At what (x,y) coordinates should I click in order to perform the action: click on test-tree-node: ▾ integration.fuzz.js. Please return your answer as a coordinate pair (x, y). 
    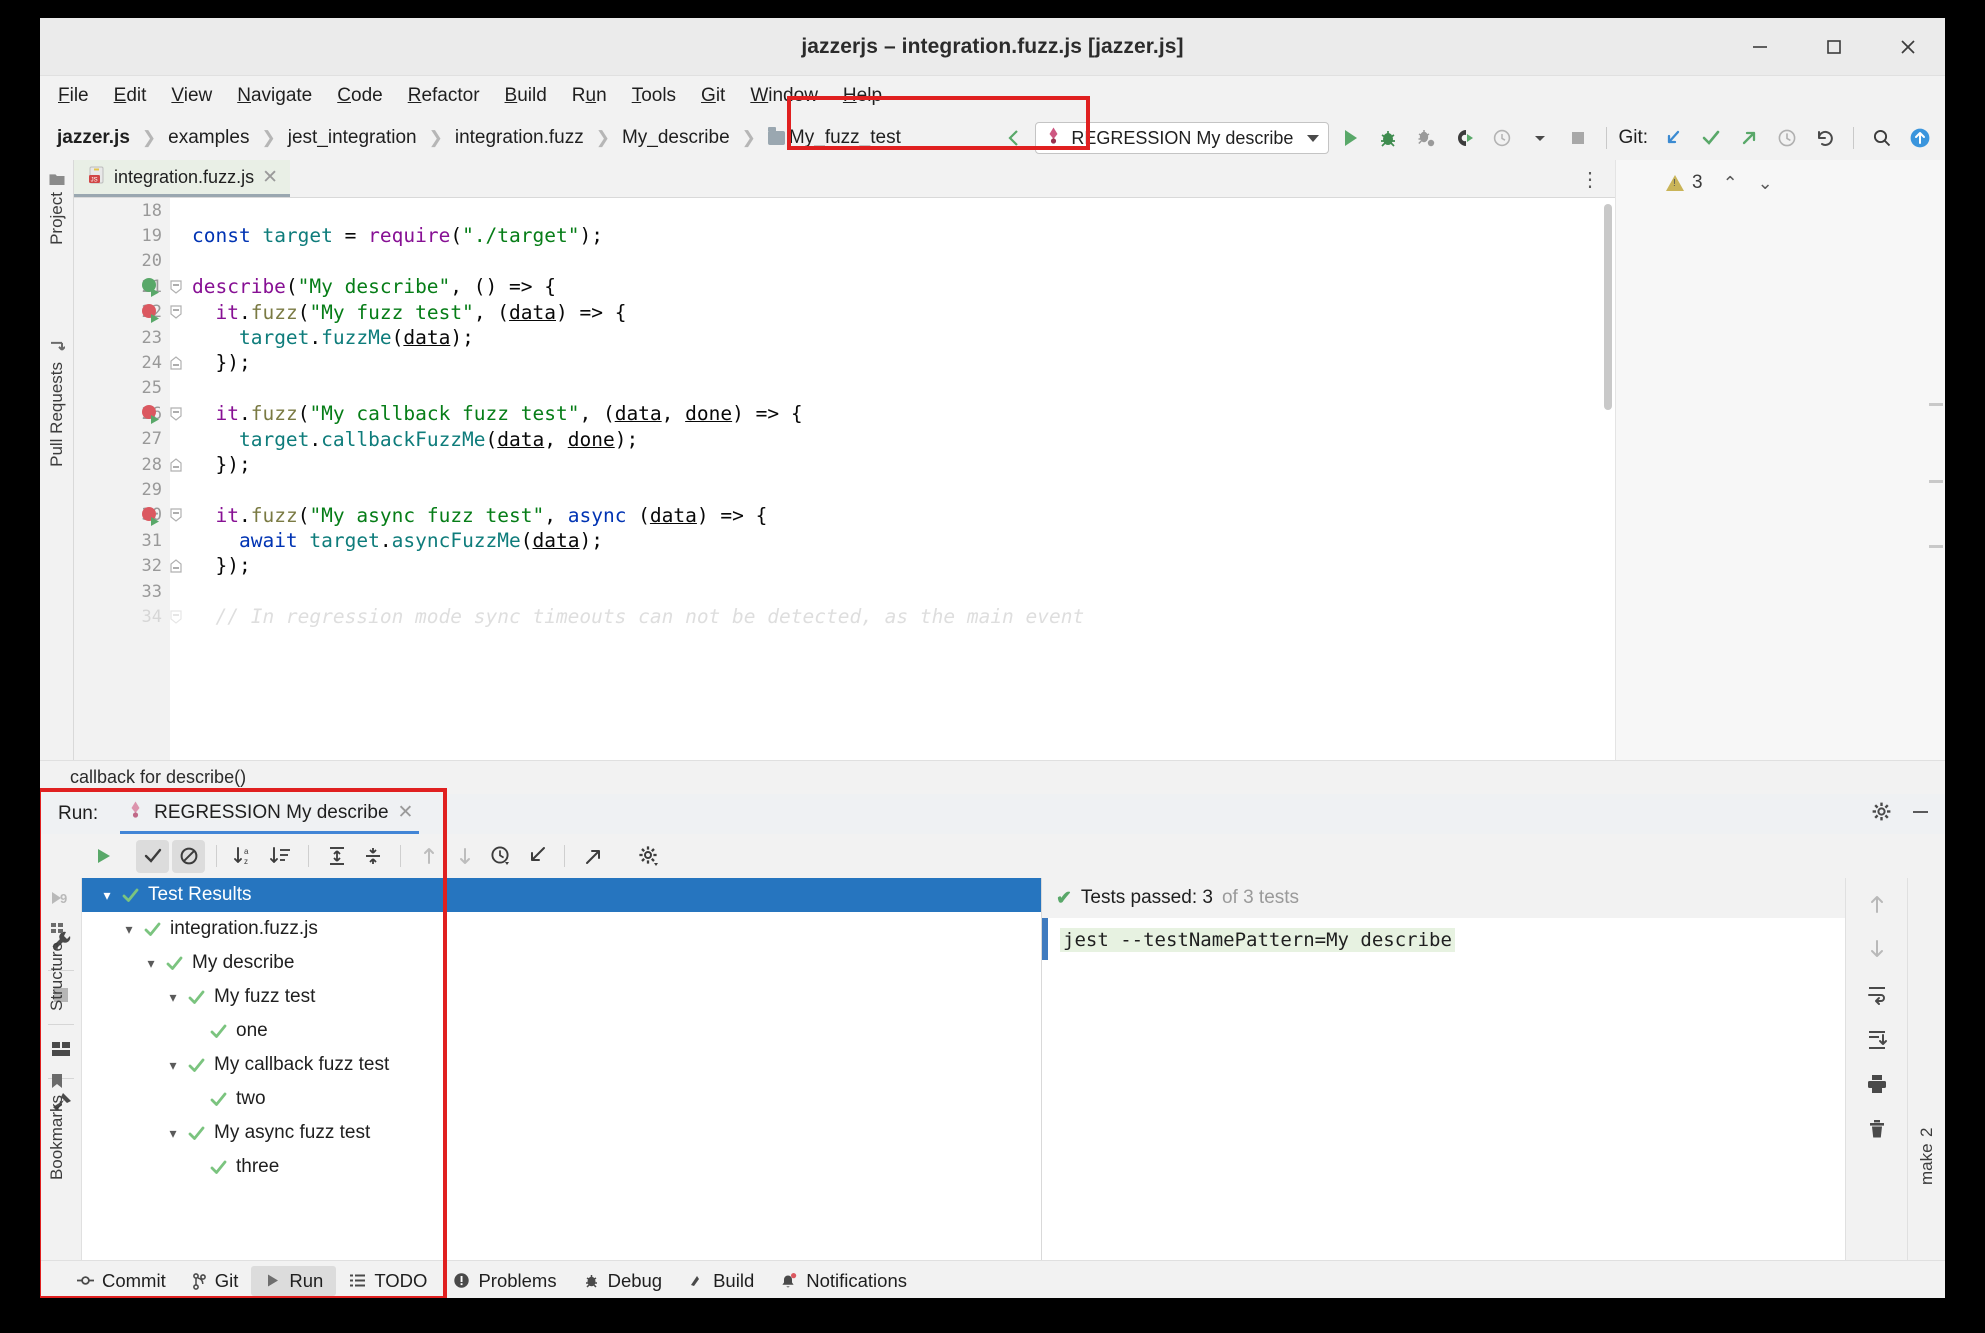
    Looking at the image, I should click on (561, 929).